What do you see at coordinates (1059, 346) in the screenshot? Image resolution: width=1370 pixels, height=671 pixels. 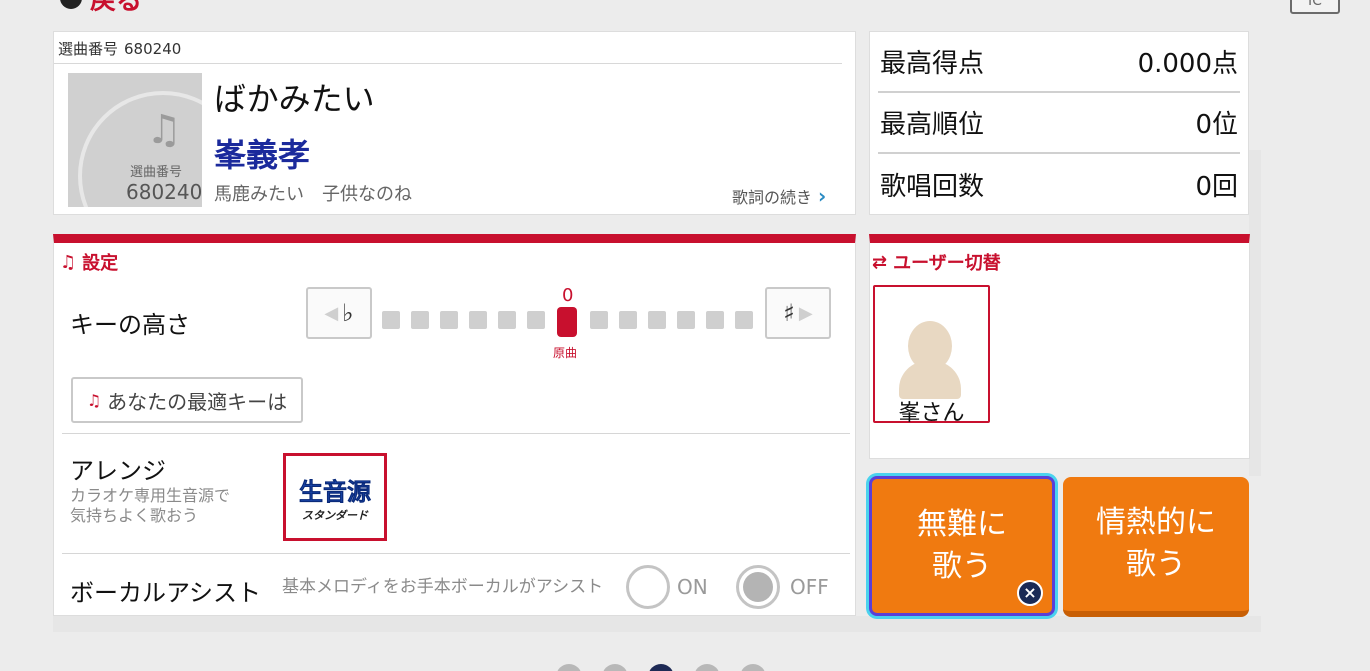 I see `user-switch-panel: ⇄ ユーザー切替 峯さん` at bounding box center [1059, 346].